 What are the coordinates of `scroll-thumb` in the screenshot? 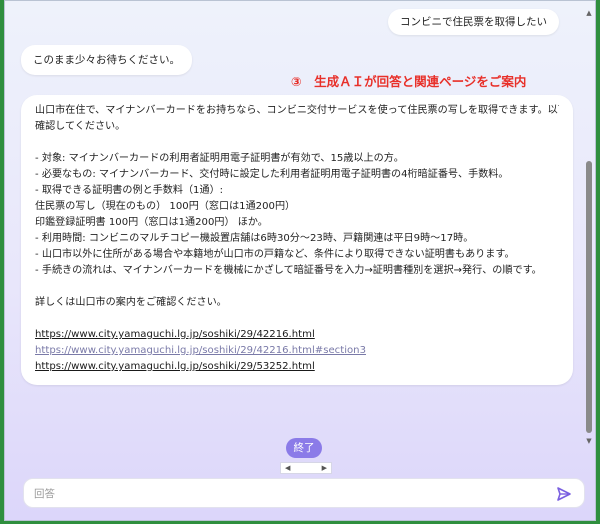 It's located at (589, 297).